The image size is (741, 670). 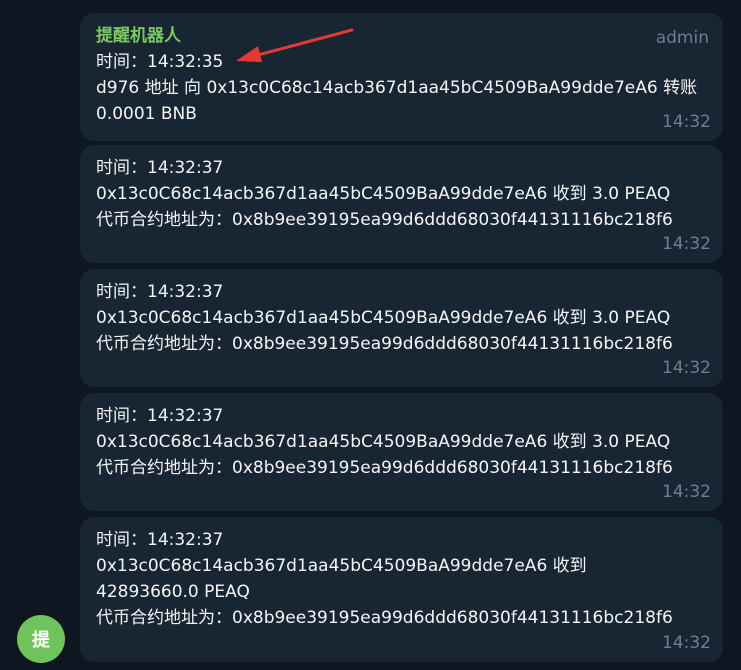 I want to click on sender-name: 提醒机器人, so click(x=400, y=36).